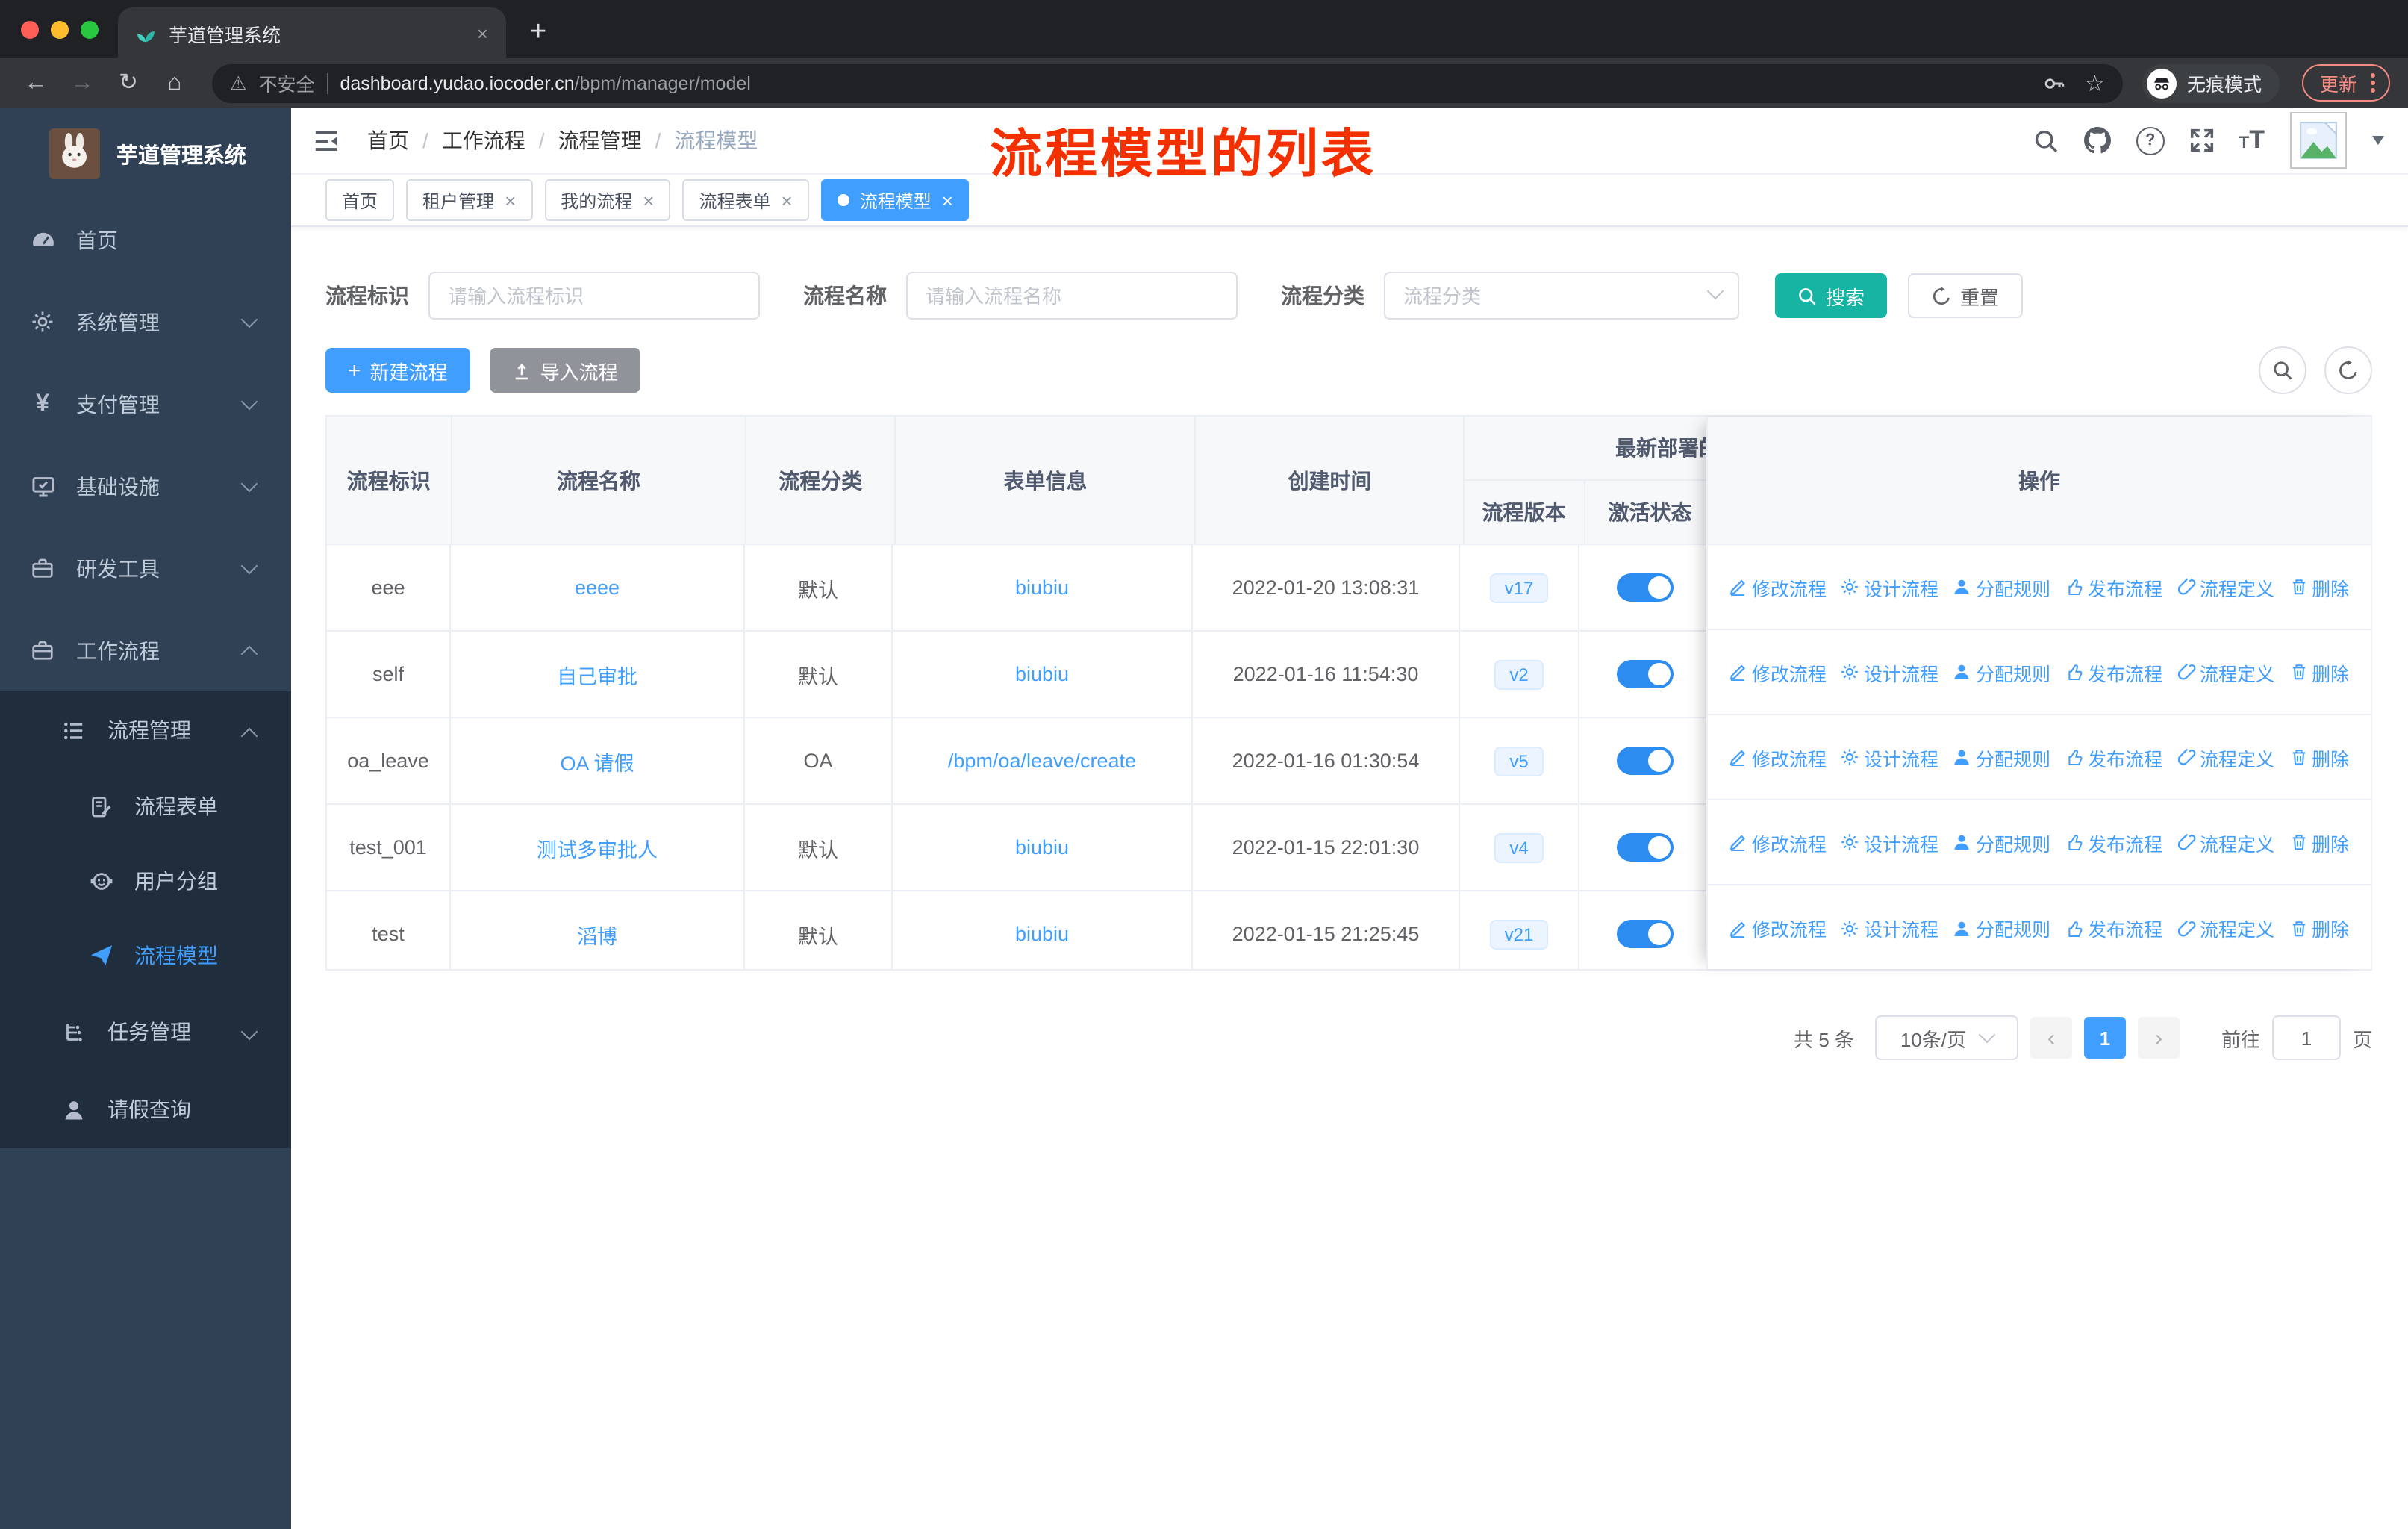 The width and height of the screenshot is (2408, 1529). I want to click on next-page-button: ›, so click(2158, 1038).